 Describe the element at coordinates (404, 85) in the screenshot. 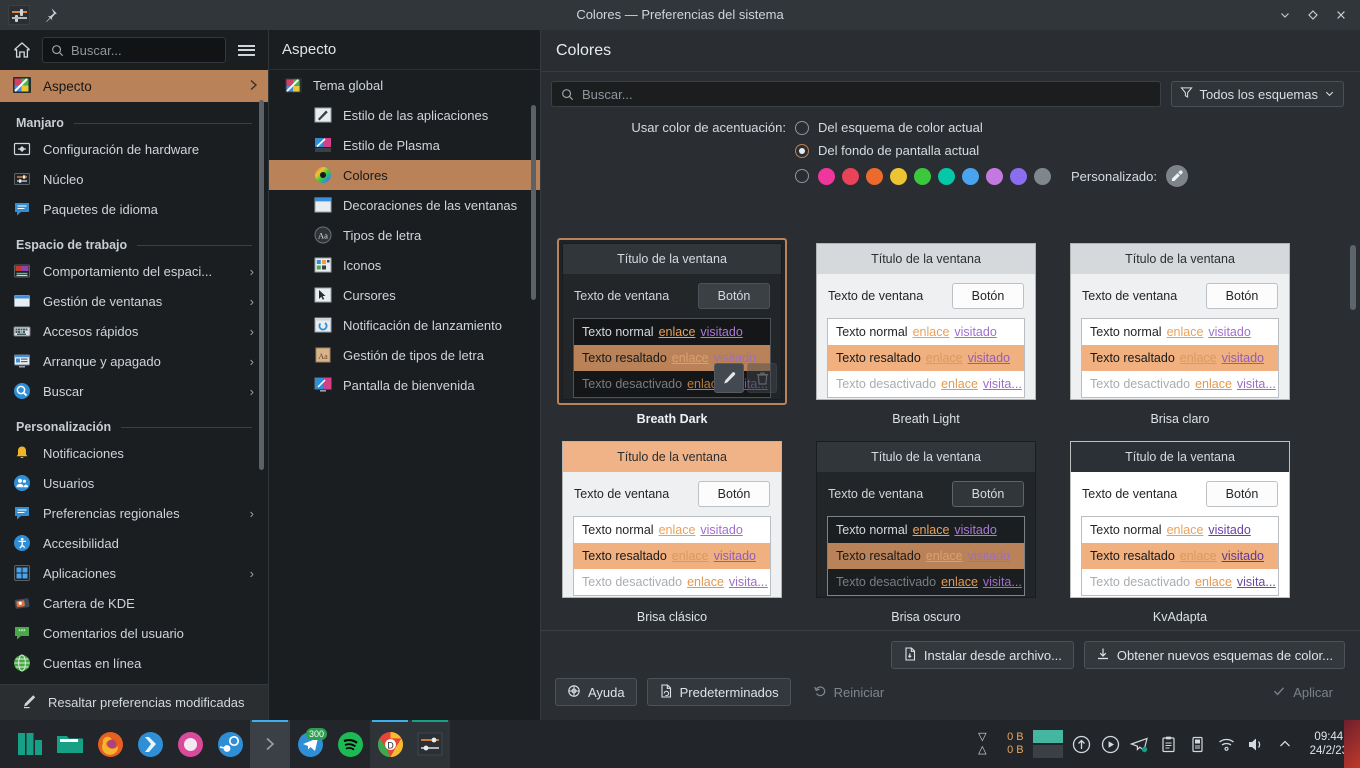

I see `c2-item-tema-global: Tema global` at that location.